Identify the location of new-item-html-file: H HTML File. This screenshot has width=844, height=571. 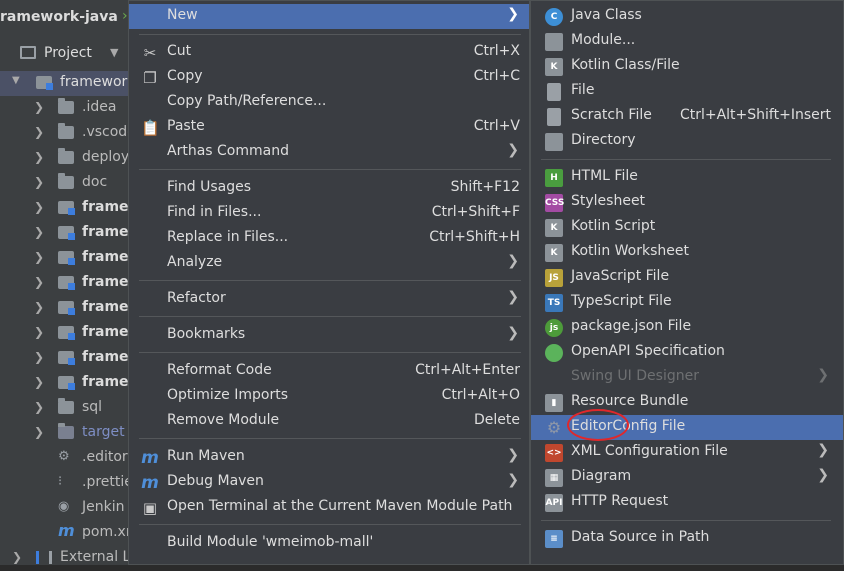
(687, 177).